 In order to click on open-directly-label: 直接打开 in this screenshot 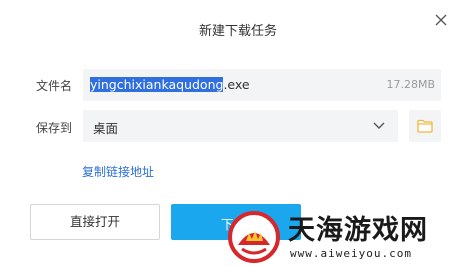, I will do `click(94, 221)`.